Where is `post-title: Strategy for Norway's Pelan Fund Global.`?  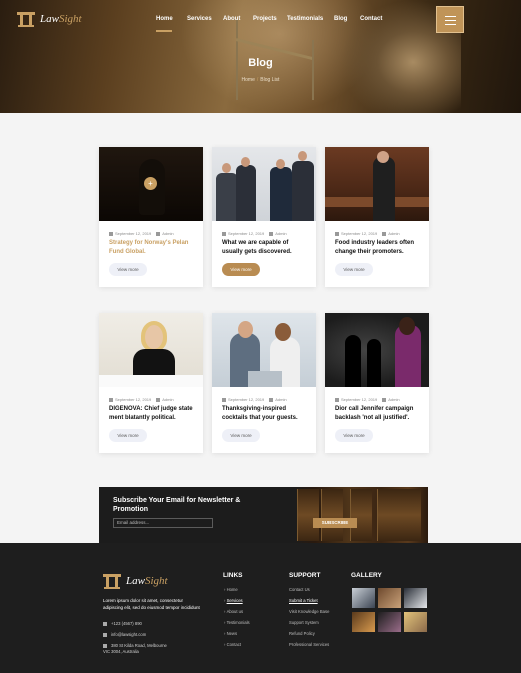
post-title: Strategy for Norway's Pelan Fund Global. is located at coordinates (152, 247).